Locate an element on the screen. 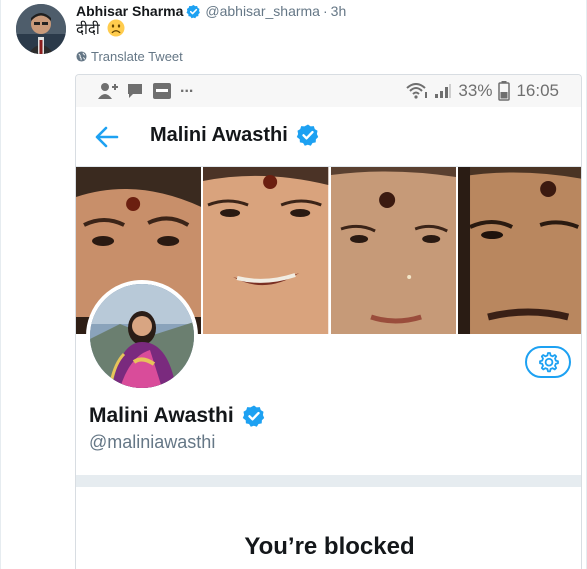 This screenshot has width=587, height=569. author-avatar is located at coordinates (41, 29).